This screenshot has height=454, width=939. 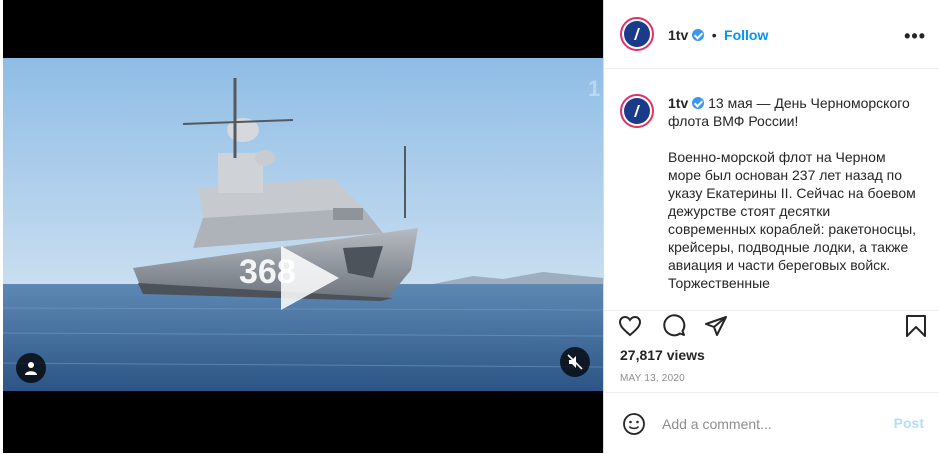 What do you see at coordinates (718, 36) in the screenshot?
I see `header-user-line: 1tv • Follow` at bounding box center [718, 36].